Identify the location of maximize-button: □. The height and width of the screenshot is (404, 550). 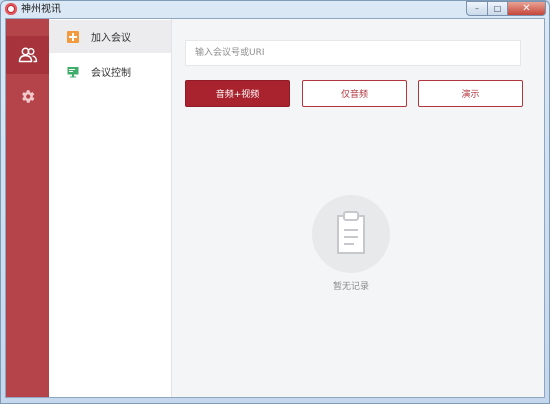
(498, 8).